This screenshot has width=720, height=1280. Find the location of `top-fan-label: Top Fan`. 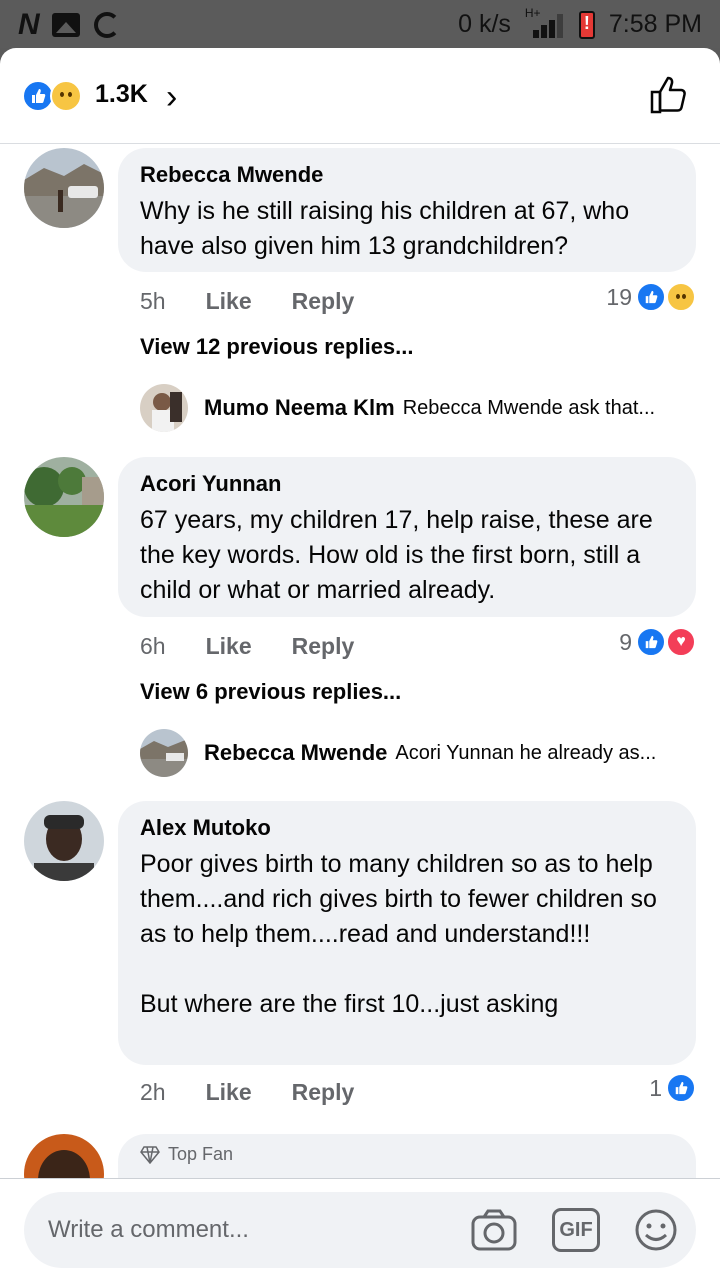

top-fan-label: Top Fan is located at coordinates (201, 1154).